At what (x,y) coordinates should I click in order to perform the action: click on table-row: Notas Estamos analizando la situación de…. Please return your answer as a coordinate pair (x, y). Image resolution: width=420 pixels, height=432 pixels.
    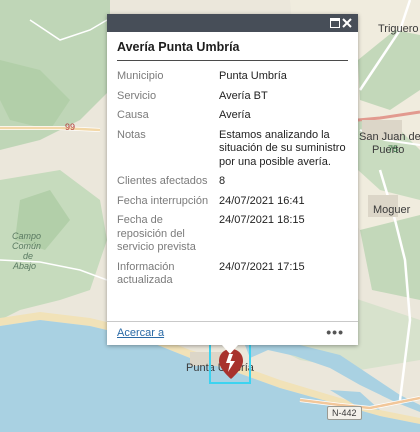
    Looking at the image, I should click on (233, 149).